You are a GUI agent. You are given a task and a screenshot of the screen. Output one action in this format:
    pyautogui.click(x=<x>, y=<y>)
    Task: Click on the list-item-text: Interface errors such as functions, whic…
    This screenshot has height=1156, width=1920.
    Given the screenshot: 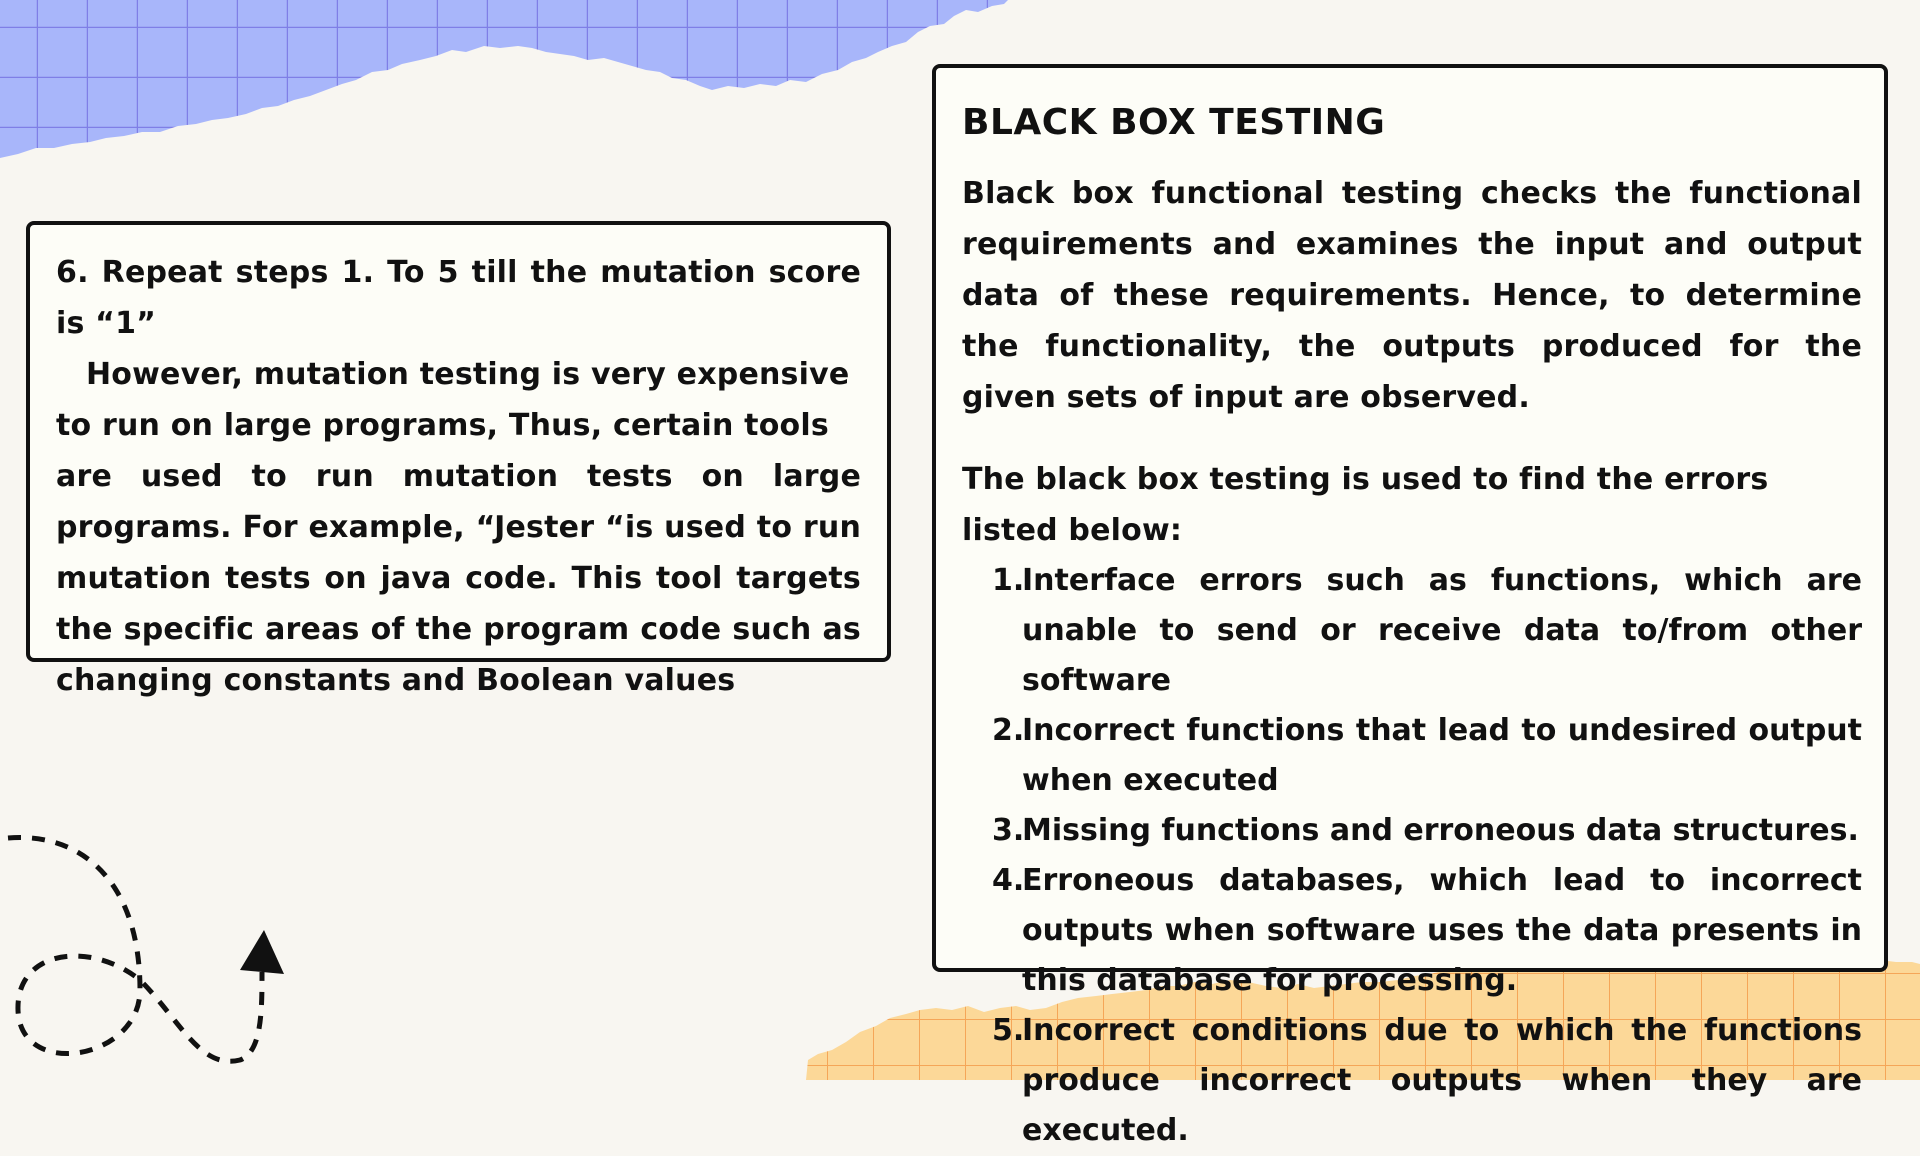 What is the action you would take?
    pyautogui.click(x=1442, y=630)
    